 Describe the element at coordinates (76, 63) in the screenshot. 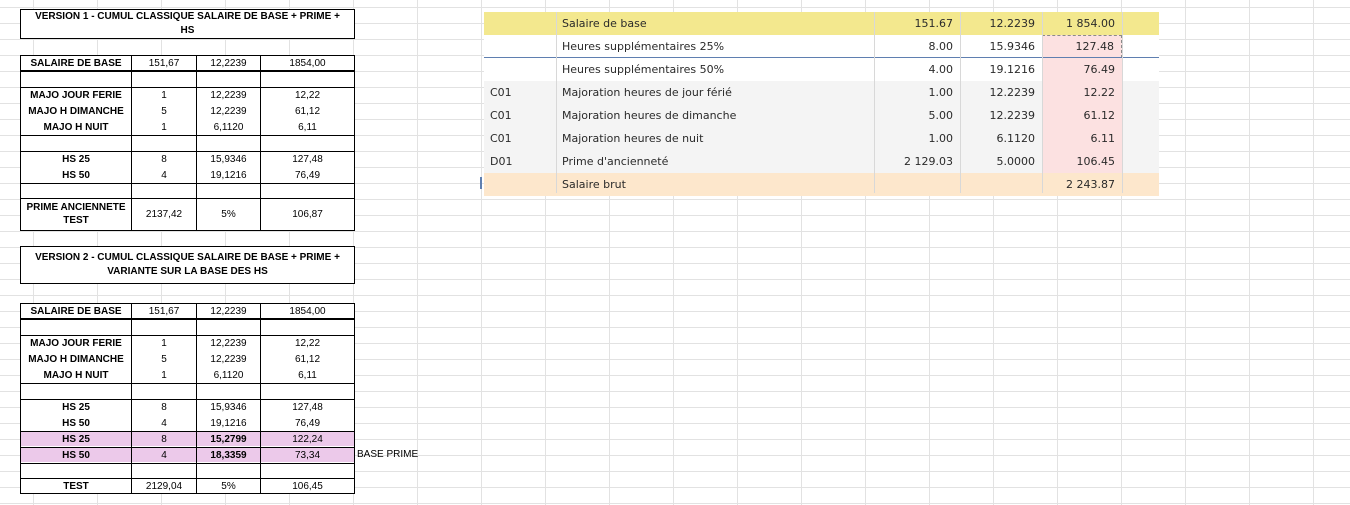

I see `v1-base-label: SALAIRE DE BASE` at that location.